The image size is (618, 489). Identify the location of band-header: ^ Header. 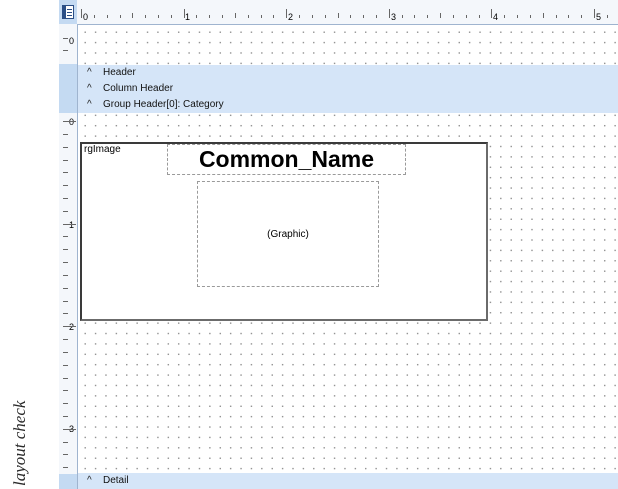
(348, 73).